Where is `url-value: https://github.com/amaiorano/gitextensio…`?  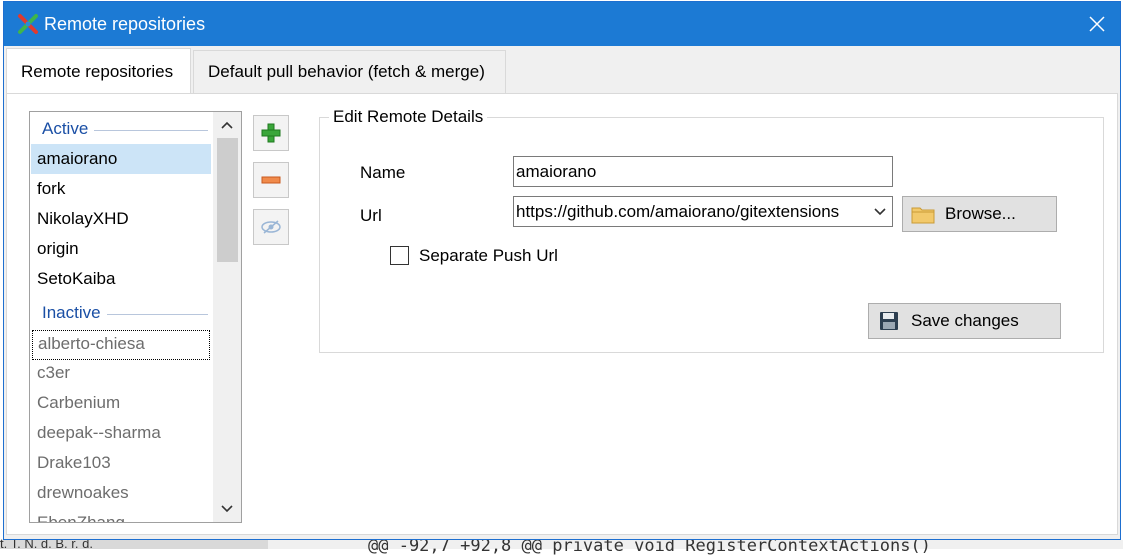 url-value: https://github.com/amaiorano/gitextensio… is located at coordinates (678, 211).